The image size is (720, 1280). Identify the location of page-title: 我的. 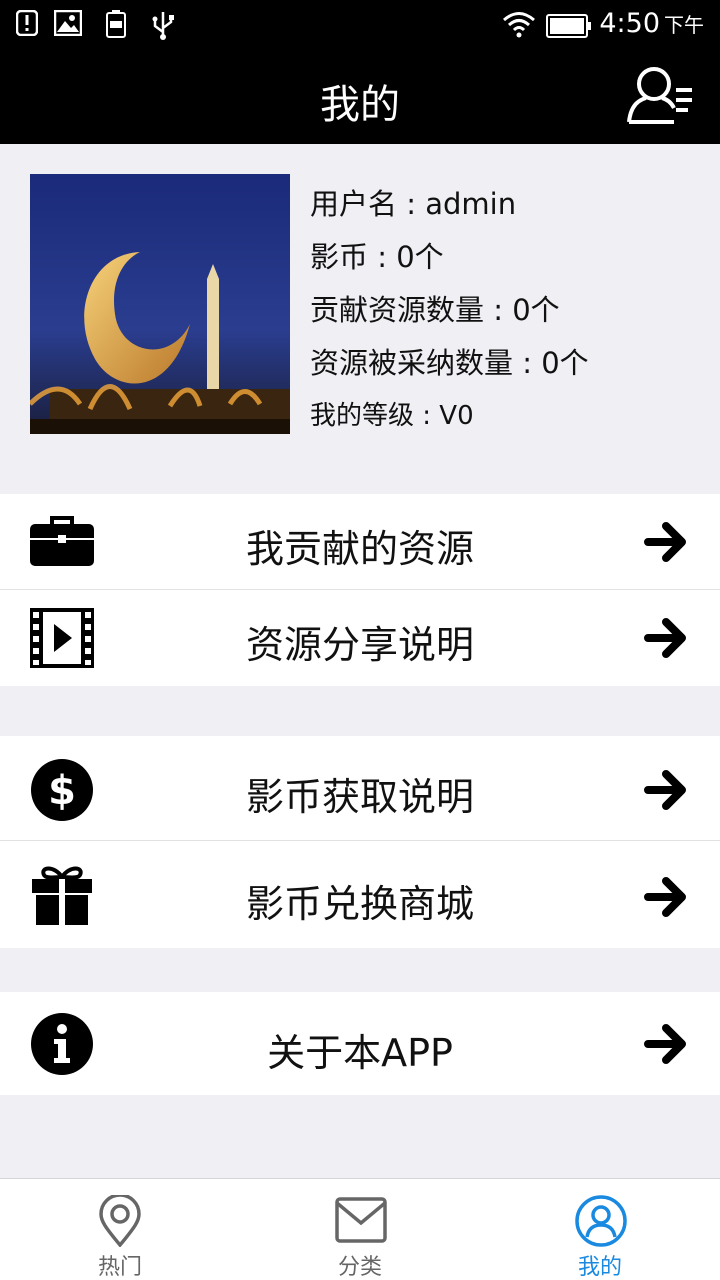
(360, 105).